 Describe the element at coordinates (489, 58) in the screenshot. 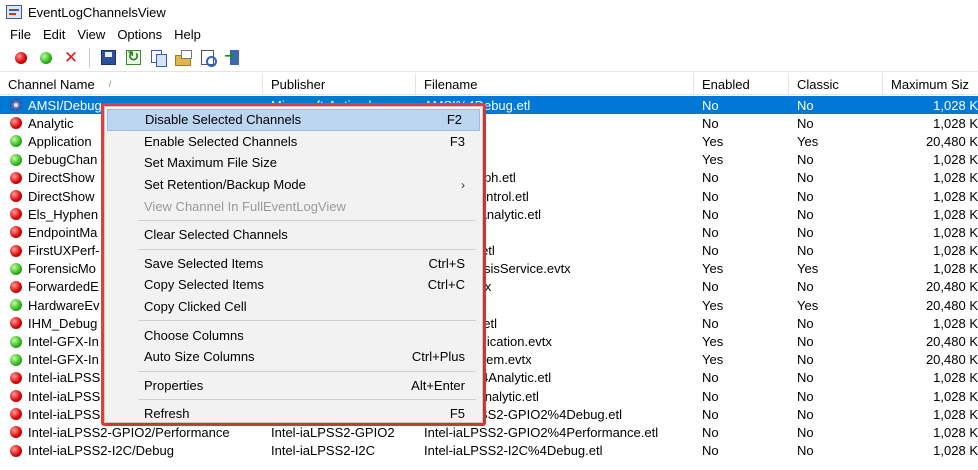

I see `toolbar: ✕` at that location.